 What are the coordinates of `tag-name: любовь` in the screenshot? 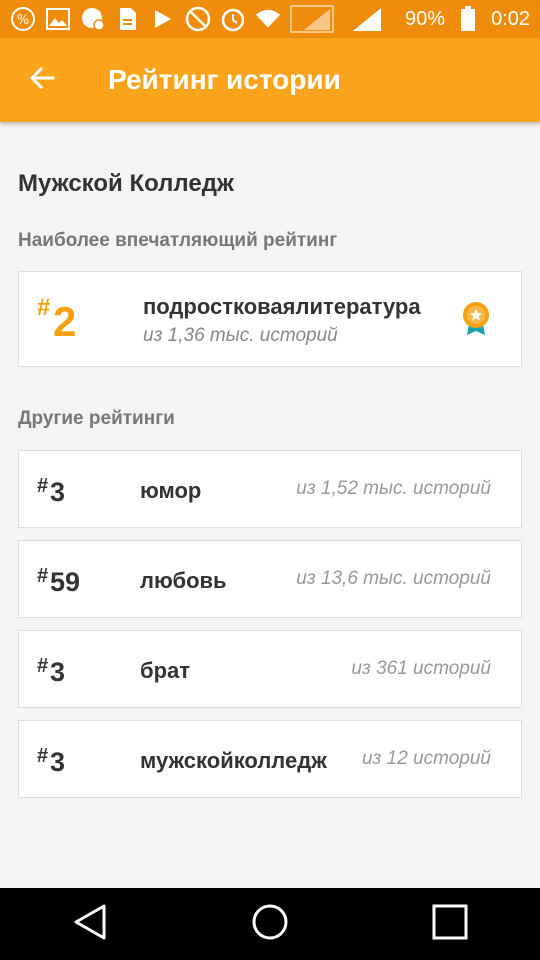 It's located at (183, 580).